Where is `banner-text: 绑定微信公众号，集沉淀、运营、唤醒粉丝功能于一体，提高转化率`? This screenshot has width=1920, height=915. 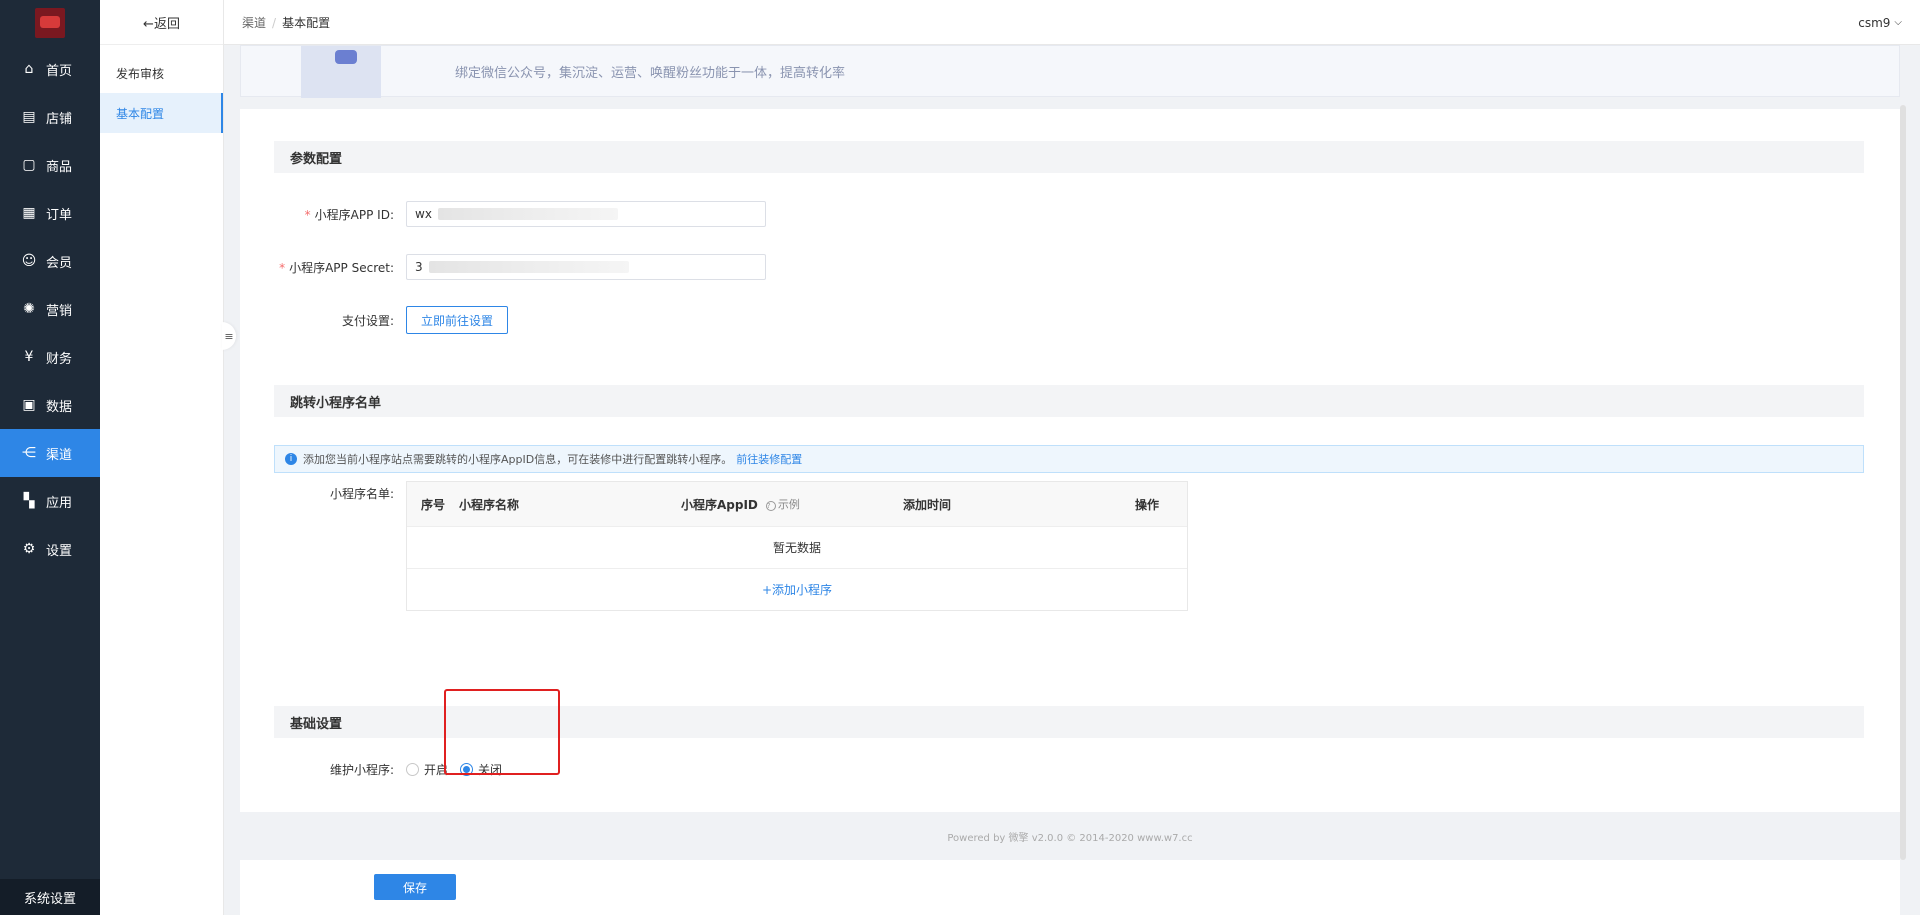 banner-text: 绑定微信公众号，集沉淀、运营、唤醒粉丝功能于一体，提高转化率 is located at coordinates (650, 73).